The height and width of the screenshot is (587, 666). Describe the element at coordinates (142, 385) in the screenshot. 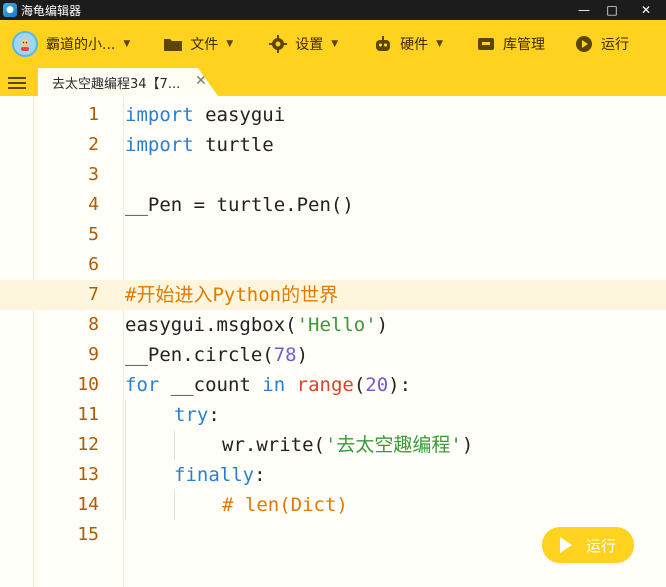

I see `keyword-token: for` at that location.